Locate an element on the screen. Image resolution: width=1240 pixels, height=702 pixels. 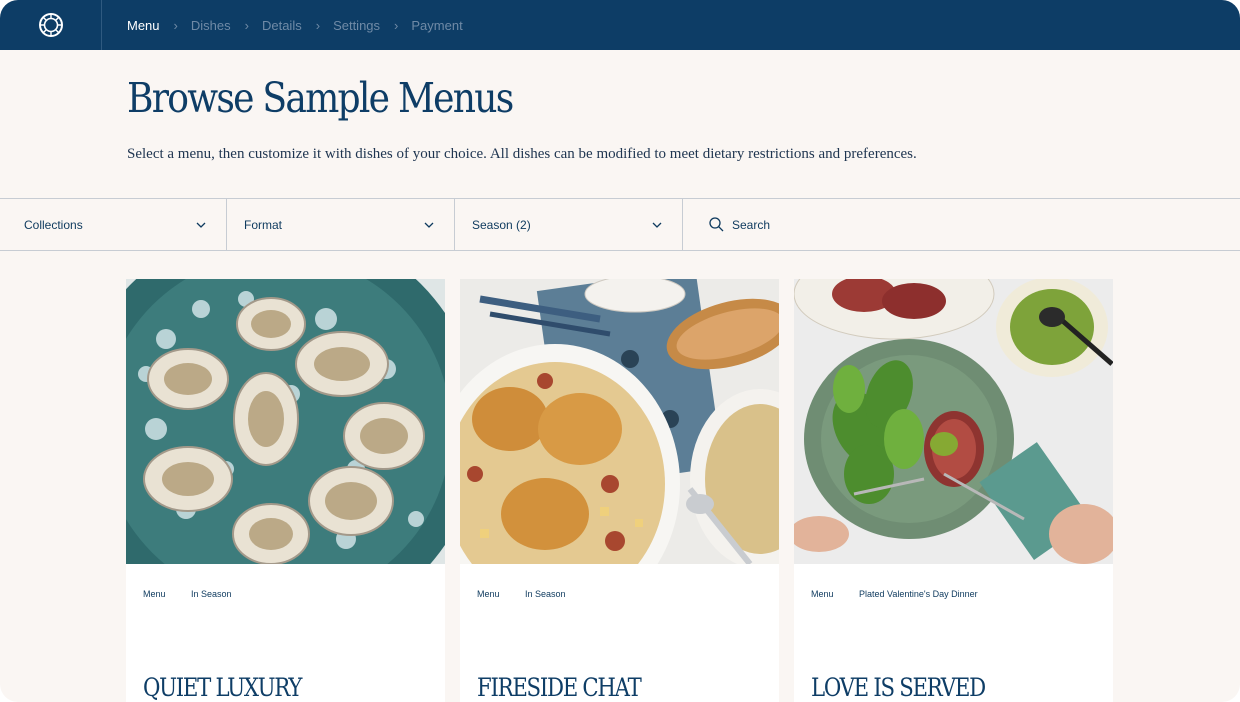
filter-bar: Collections Format Season (2) Search is located at coordinates (620, 224).